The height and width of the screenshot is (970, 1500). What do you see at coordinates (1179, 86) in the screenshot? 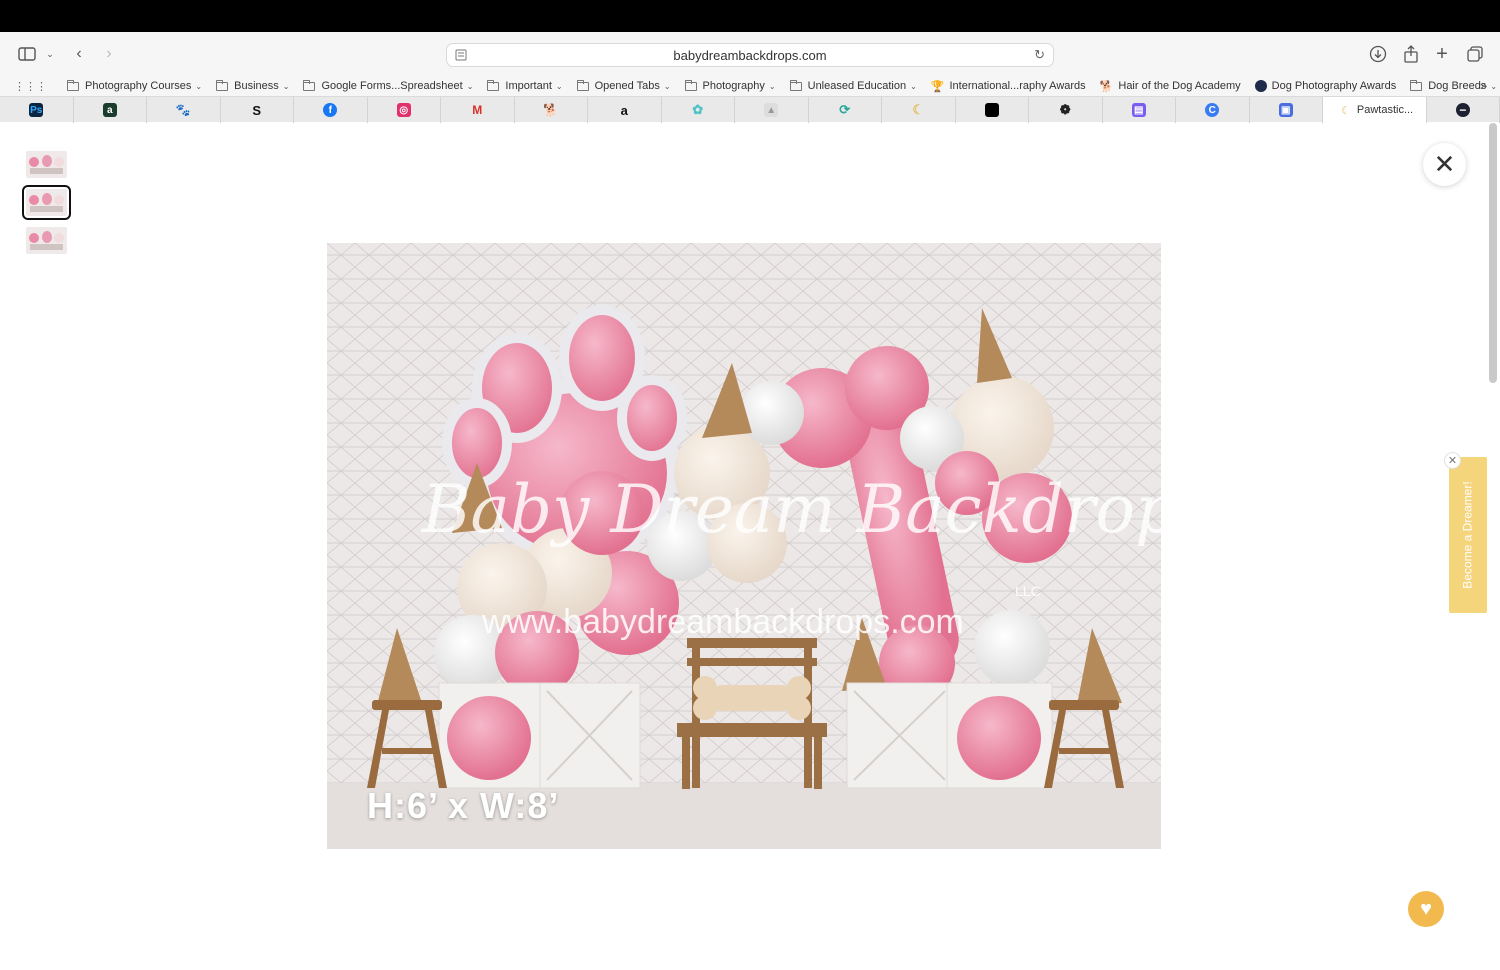
I see `bookmark-label: Hair of the Dog Academy` at bounding box center [1179, 86].